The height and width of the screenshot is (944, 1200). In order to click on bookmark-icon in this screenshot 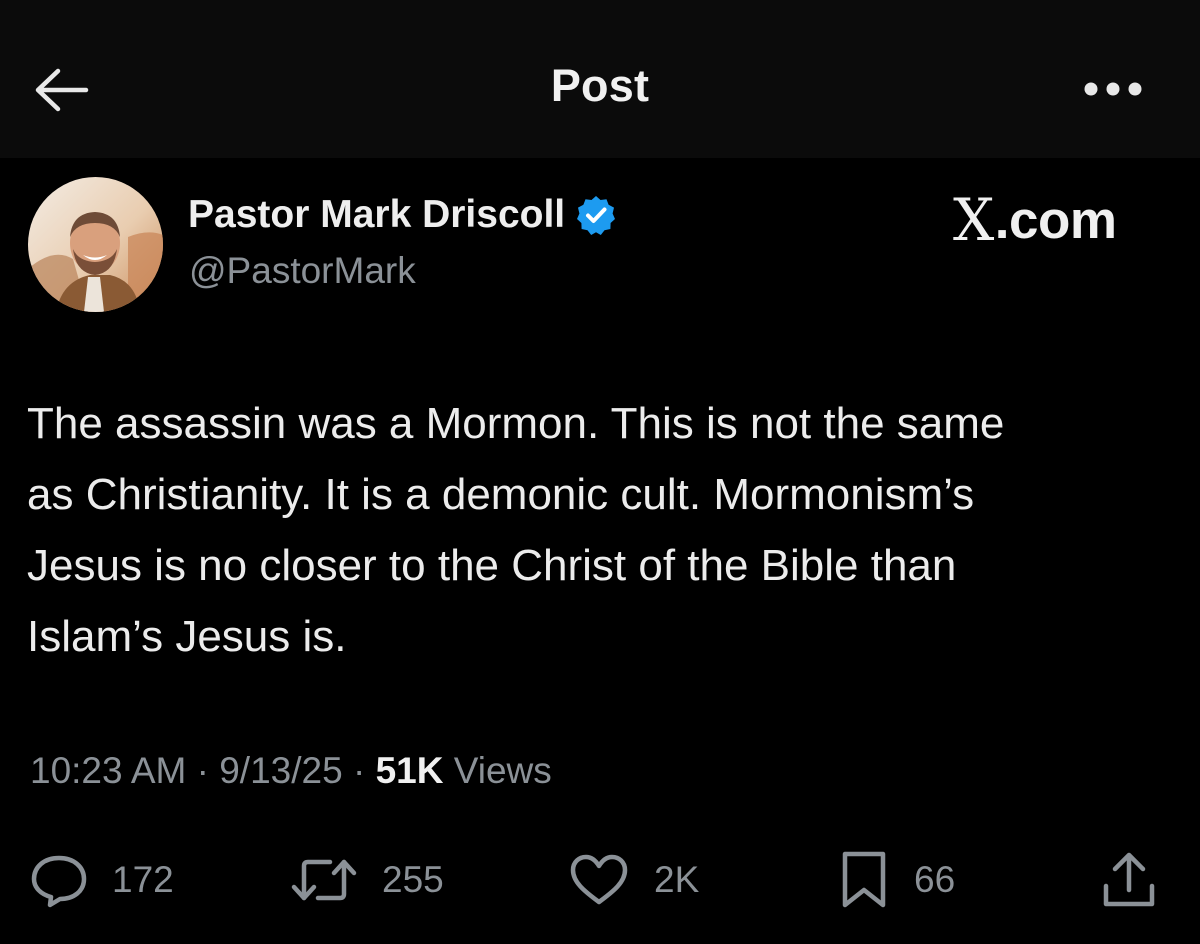, I will do `click(864, 880)`.